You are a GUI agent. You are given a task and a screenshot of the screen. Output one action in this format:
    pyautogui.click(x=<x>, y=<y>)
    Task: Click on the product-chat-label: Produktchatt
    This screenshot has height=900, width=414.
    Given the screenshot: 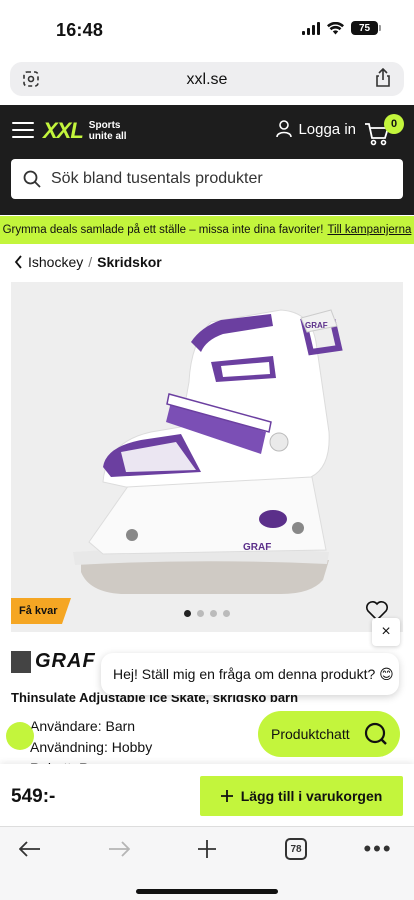 What is the action you would take?
    pyautogui.click(x=310, y=734)
    